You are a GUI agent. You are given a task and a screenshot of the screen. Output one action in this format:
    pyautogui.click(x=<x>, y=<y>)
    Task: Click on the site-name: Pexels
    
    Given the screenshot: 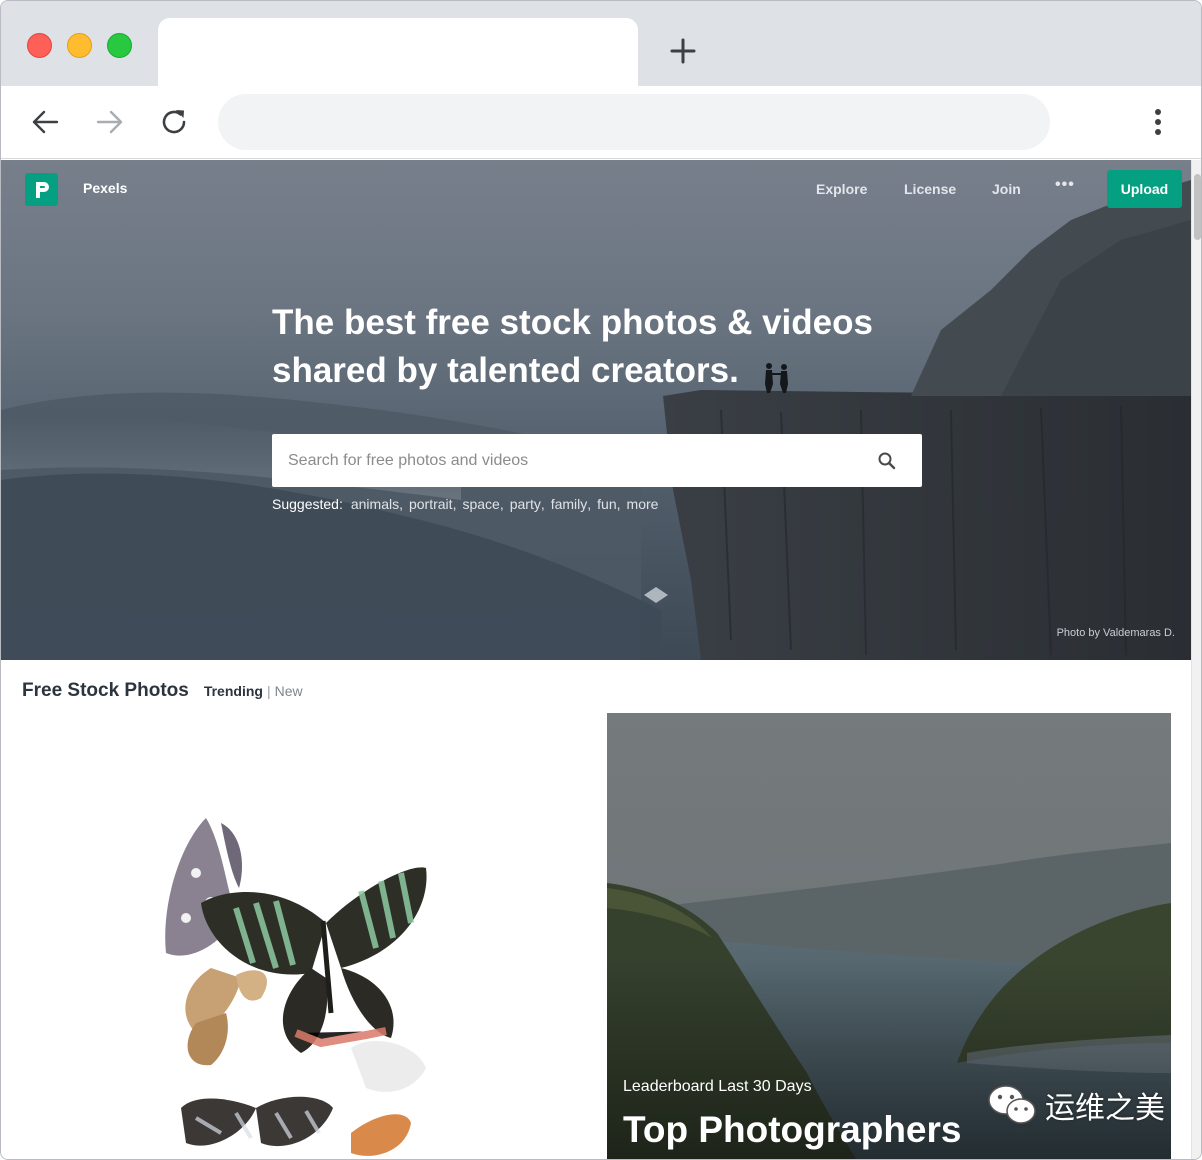 What is the action you would take?
    pyautogui.click(x=105, y=188)
    